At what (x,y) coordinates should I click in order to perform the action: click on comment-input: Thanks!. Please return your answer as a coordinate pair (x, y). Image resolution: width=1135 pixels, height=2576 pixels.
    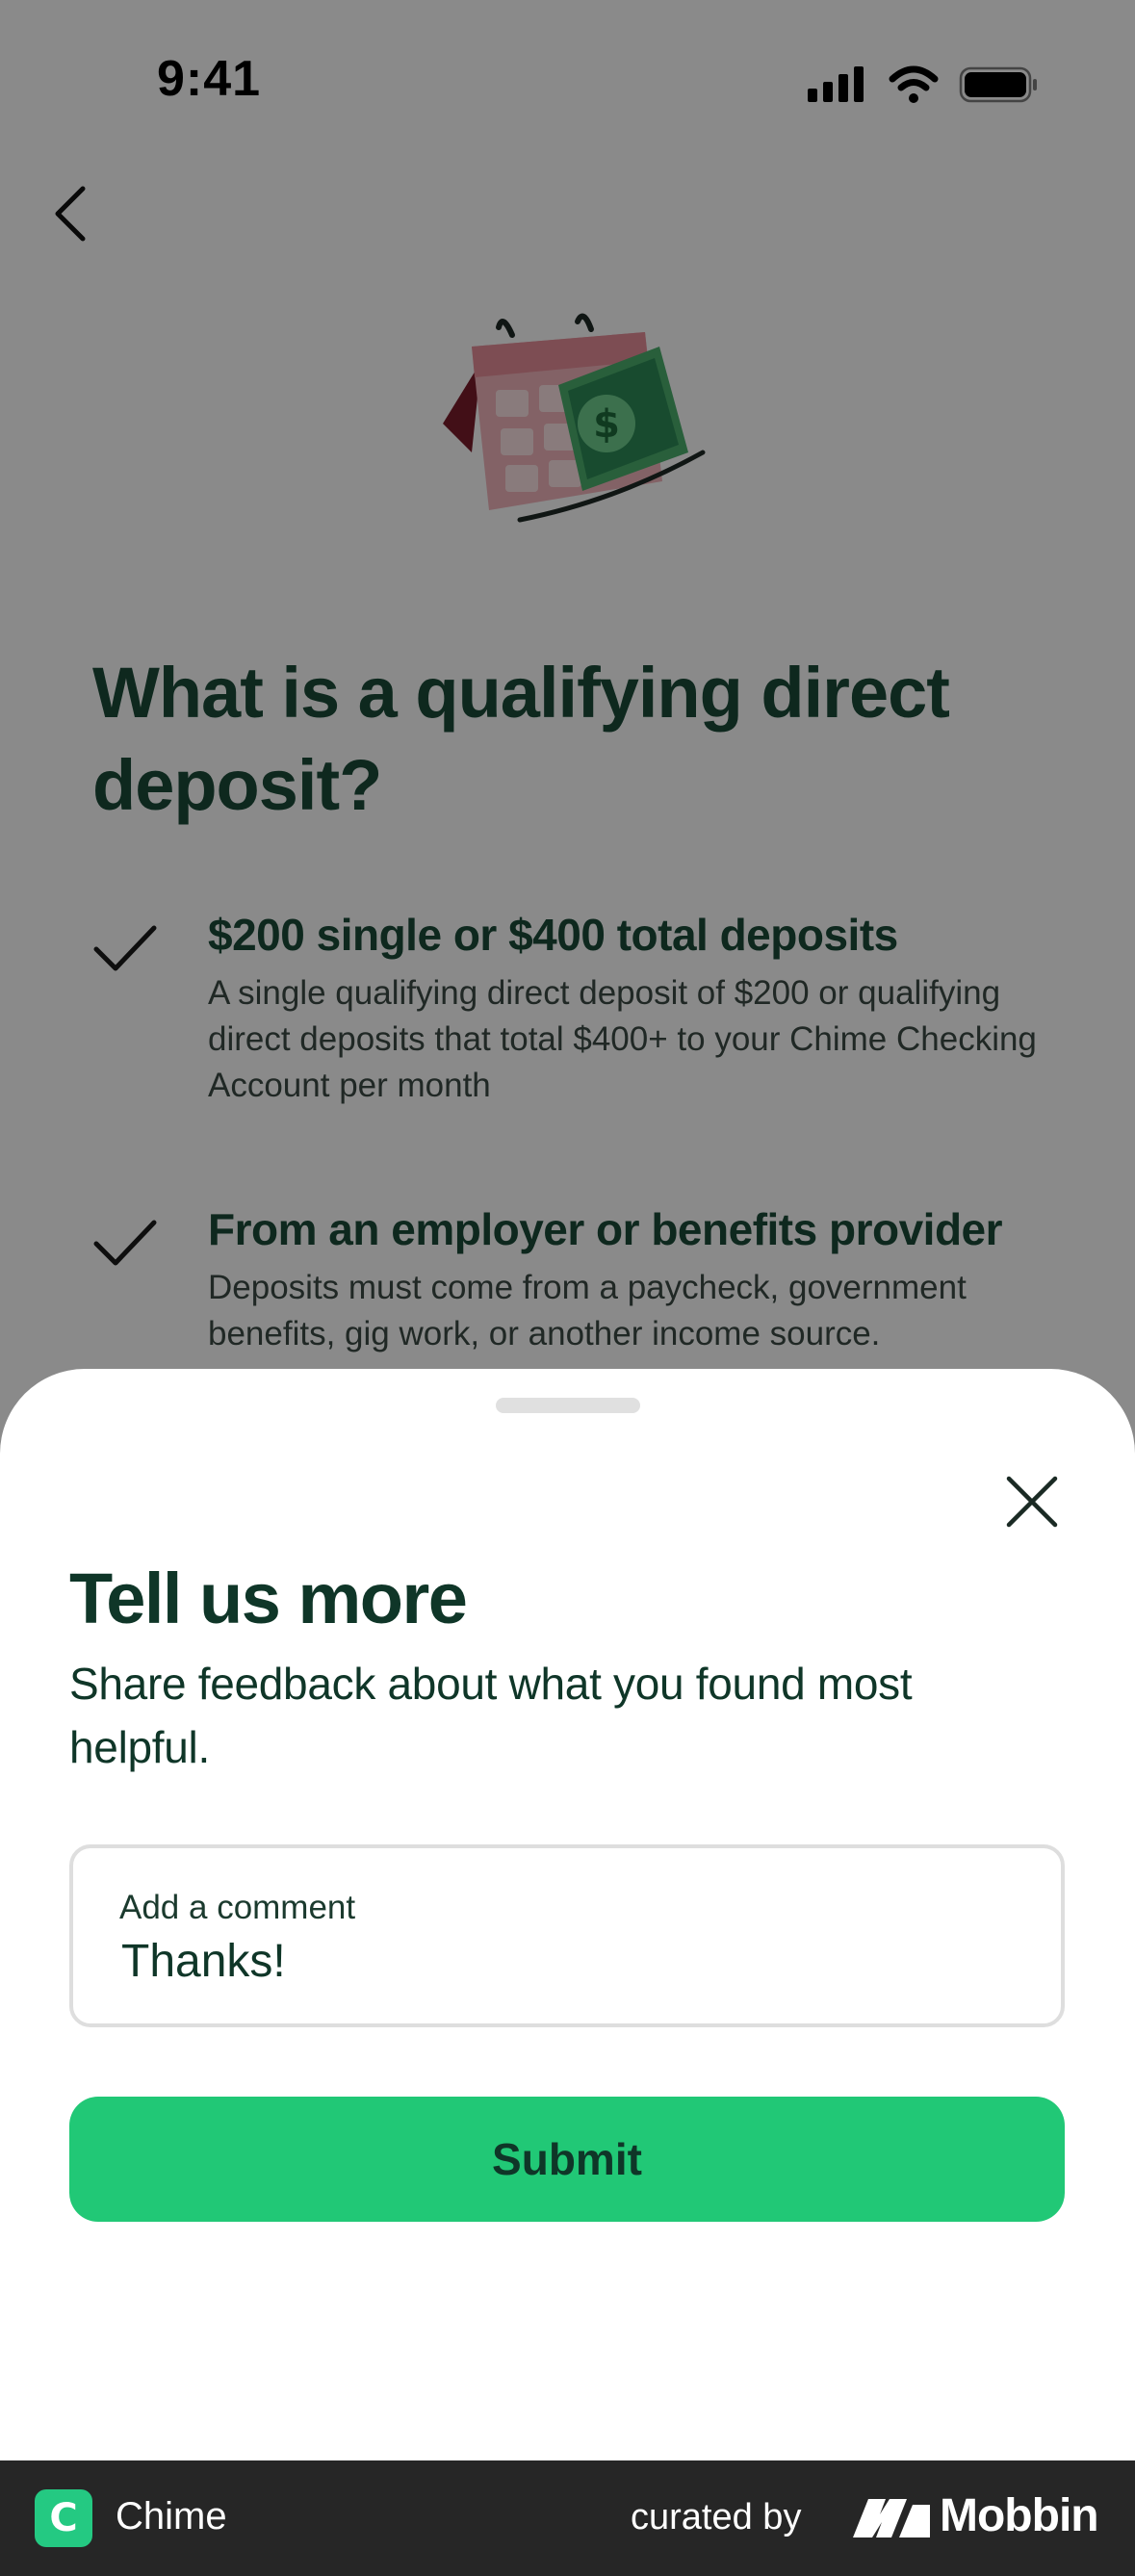
    Looking at the image, I should click on (203, 1962).